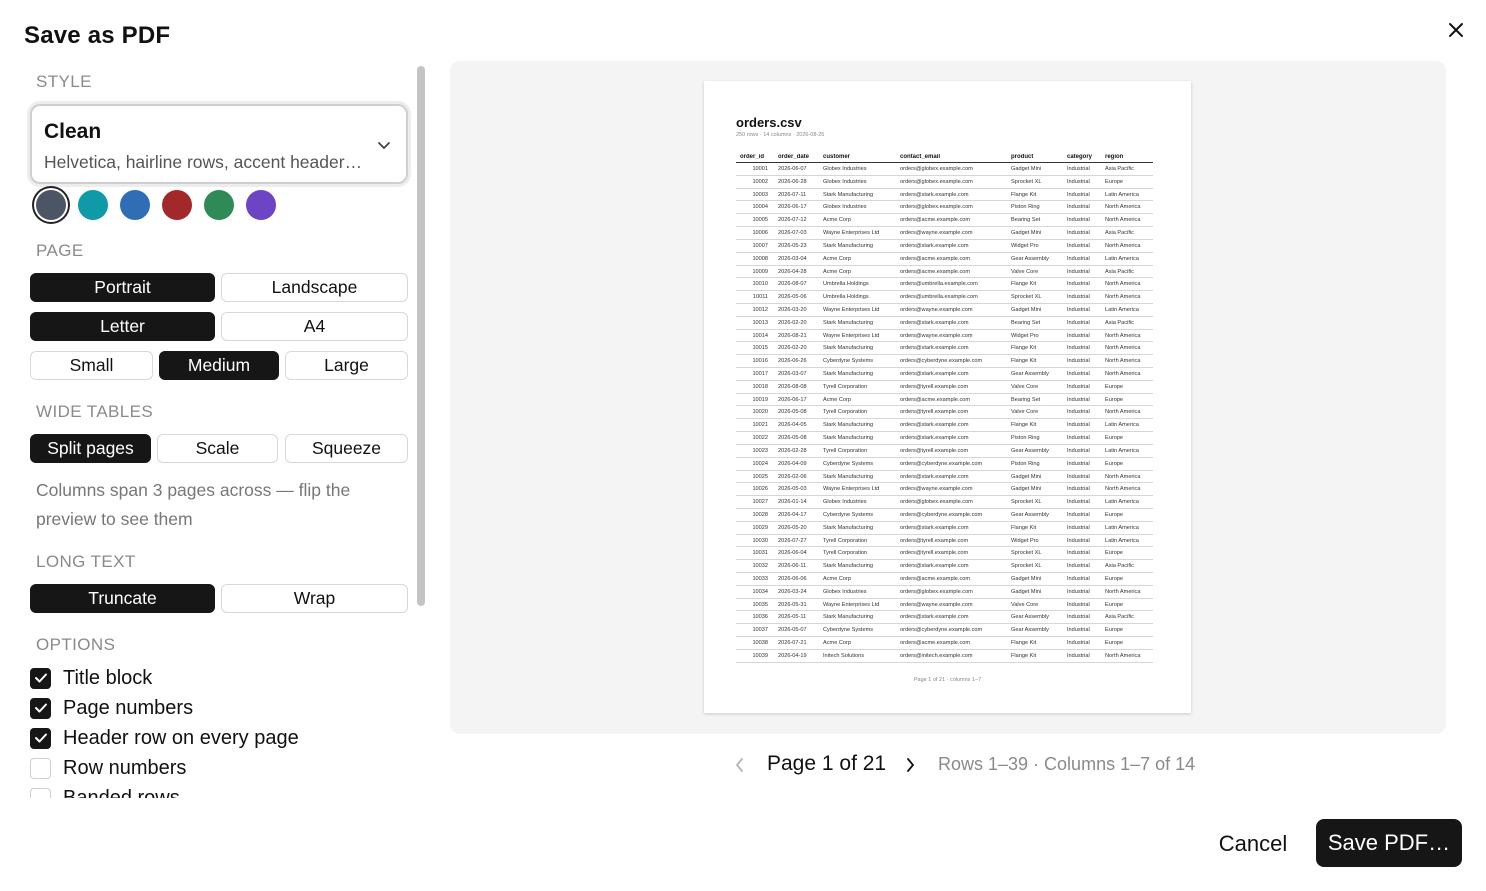 This screenshot has height=891, width=1486. I want to click on table-cell: 2026-06-26, so click(792, 361).